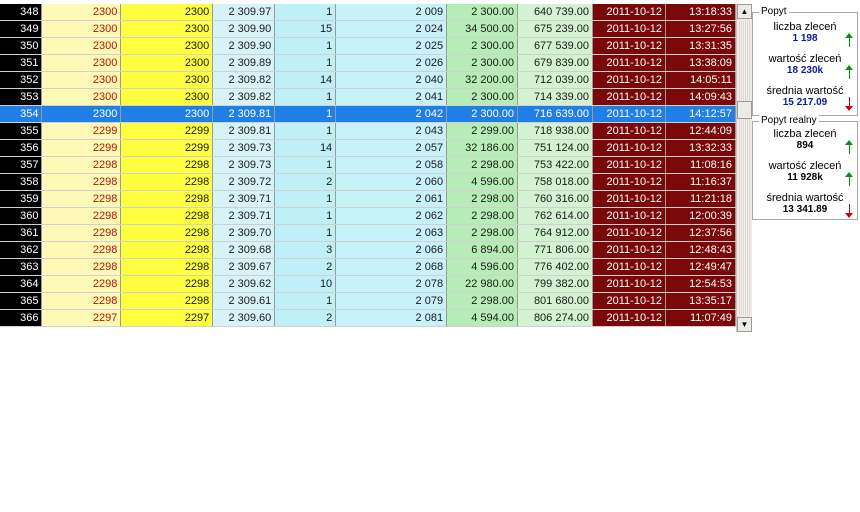 This screenshot has width=860, height=512. What do you see at coordinates (700, 80) in the screenshot?
I see `order-time-cell: 14:05:11` at bounding box center [700, 80].